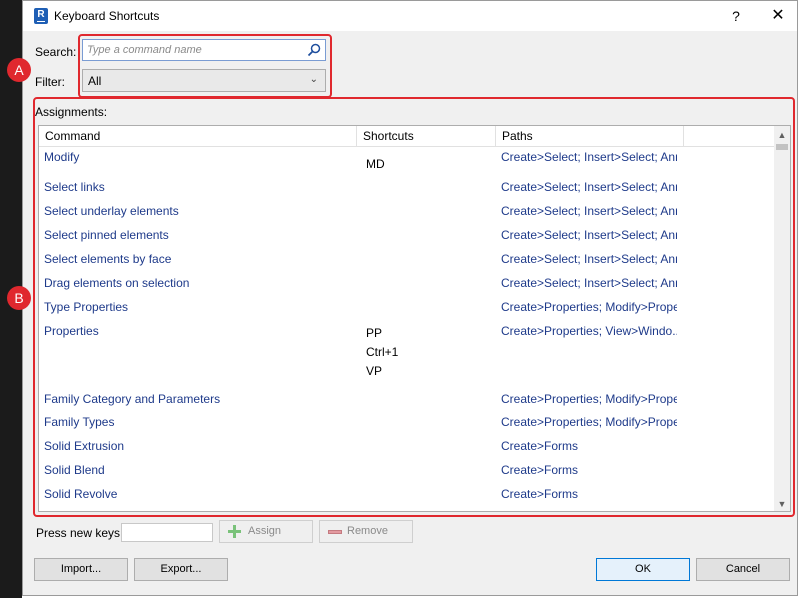 The width and height of the screenshot is (800, 598). What do you see at coordinates (234, 531) in the screenshot?
I see `plus-icon` at bounding box center [234, 531].